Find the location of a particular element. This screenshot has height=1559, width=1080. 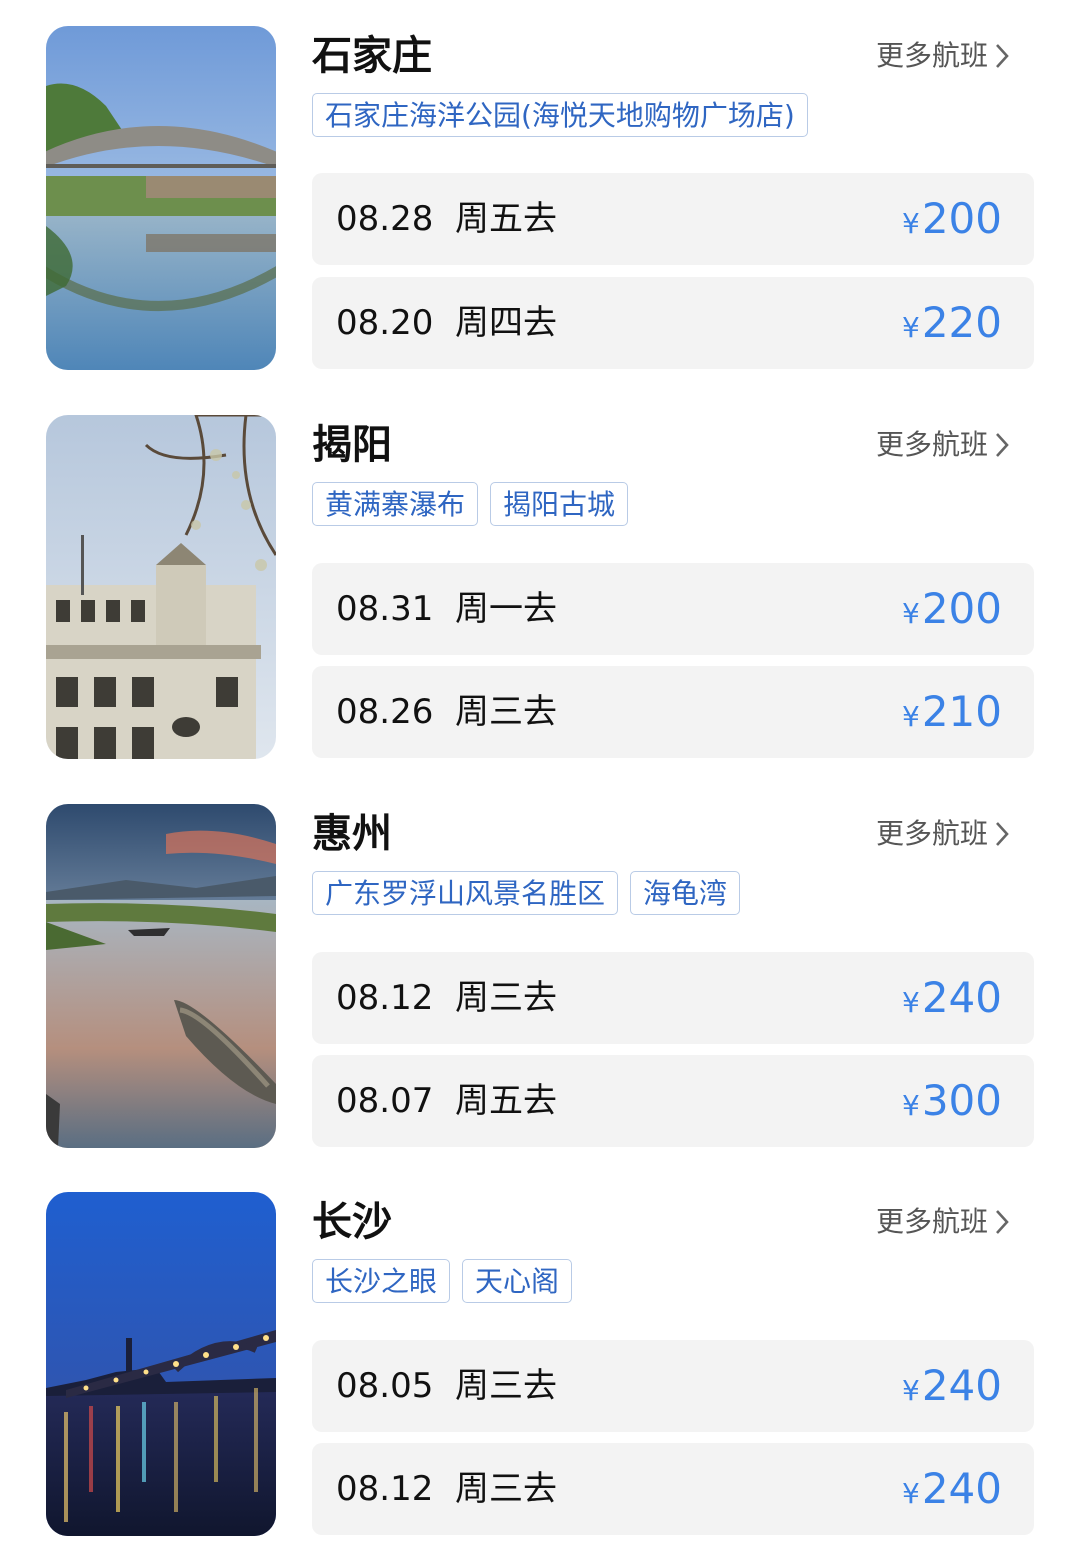

attraction-tag: 海龟湾 is located at coordinates (685, 893).